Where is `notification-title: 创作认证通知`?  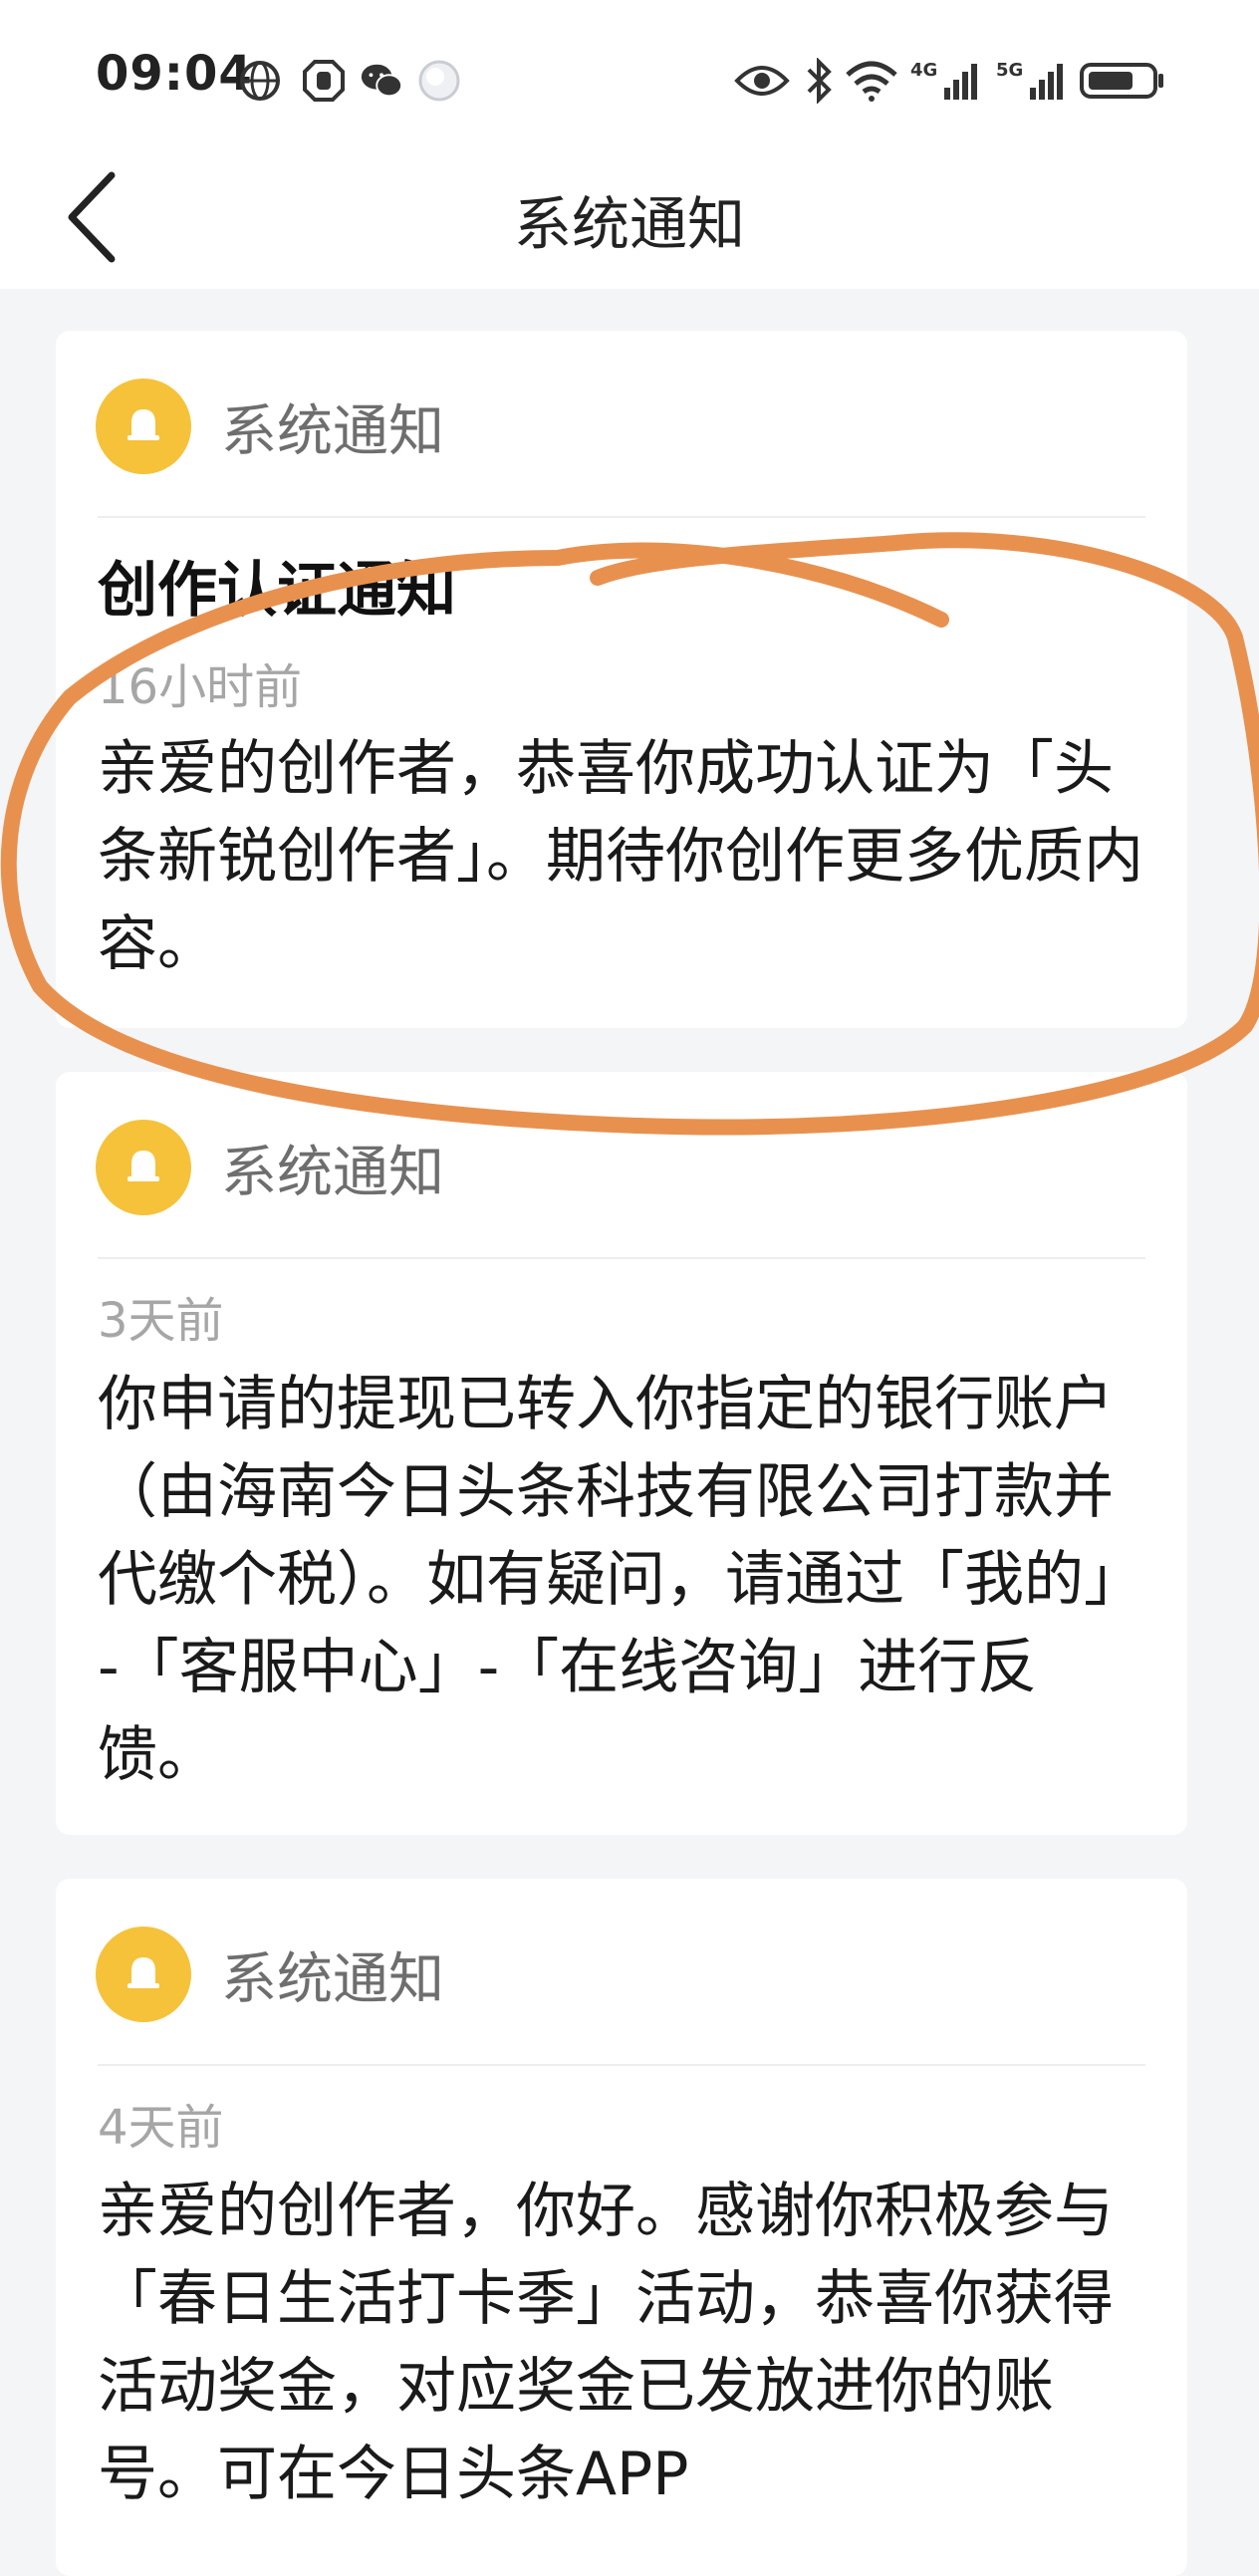 notification-title: 创作认证通知 is located at coordinates (277, 591).